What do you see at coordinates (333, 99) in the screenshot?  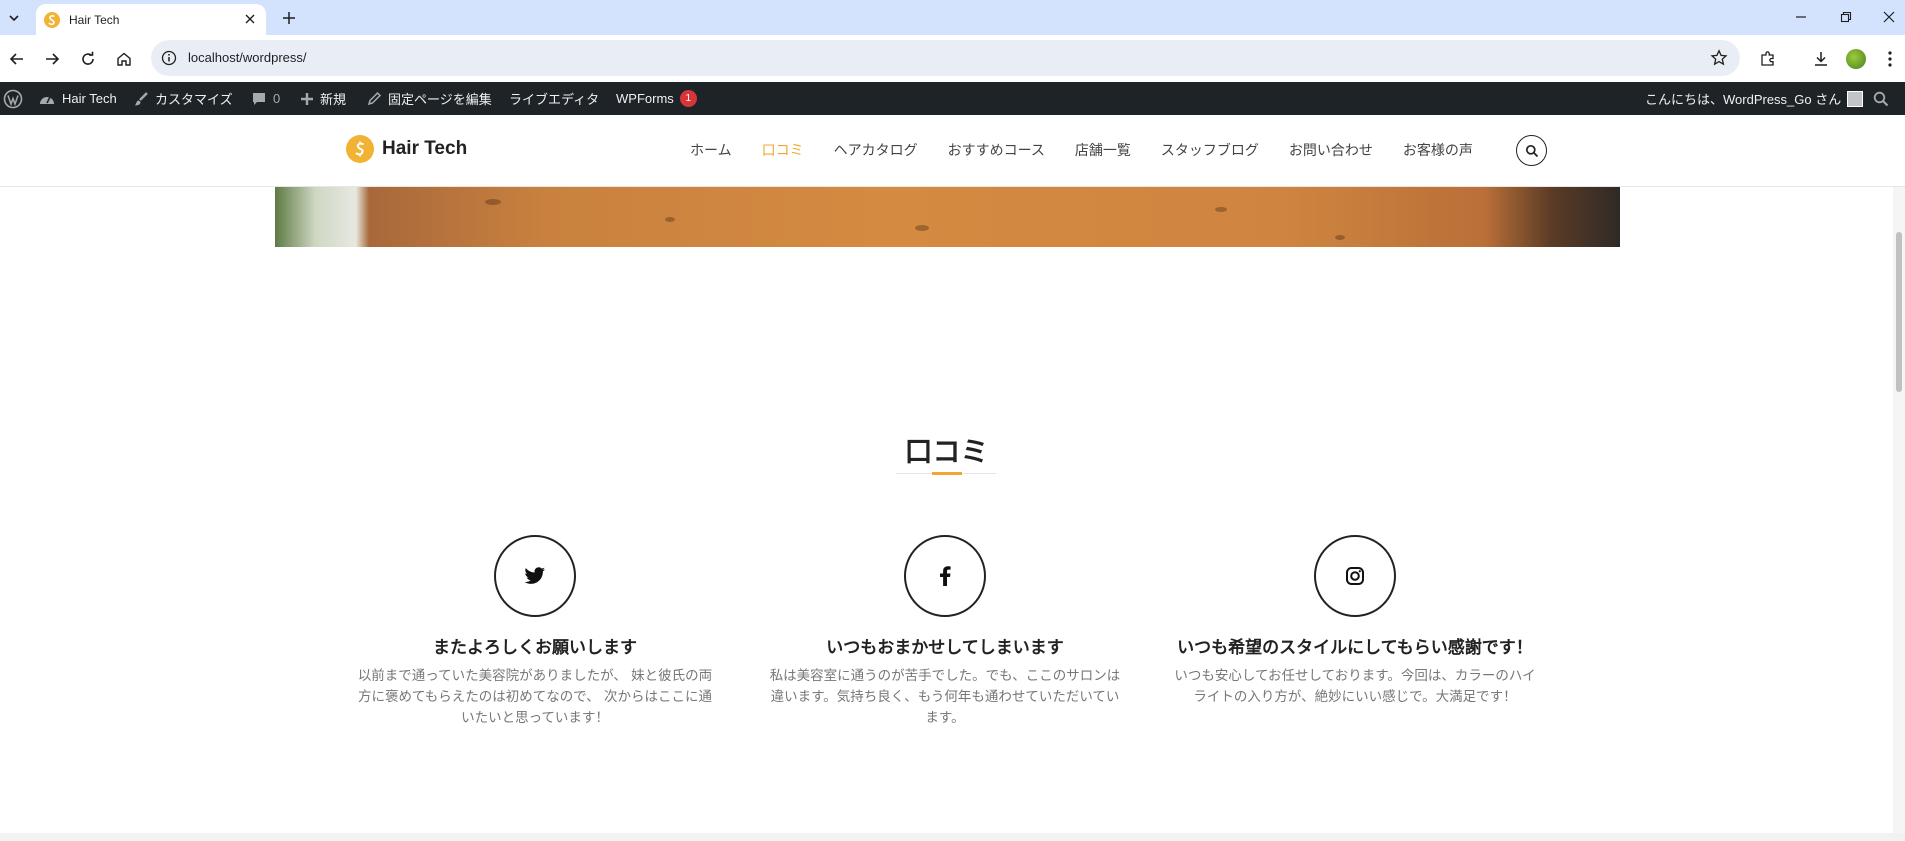 I see `adminbar-new-label: 新規` at bounding box center [333, 99].